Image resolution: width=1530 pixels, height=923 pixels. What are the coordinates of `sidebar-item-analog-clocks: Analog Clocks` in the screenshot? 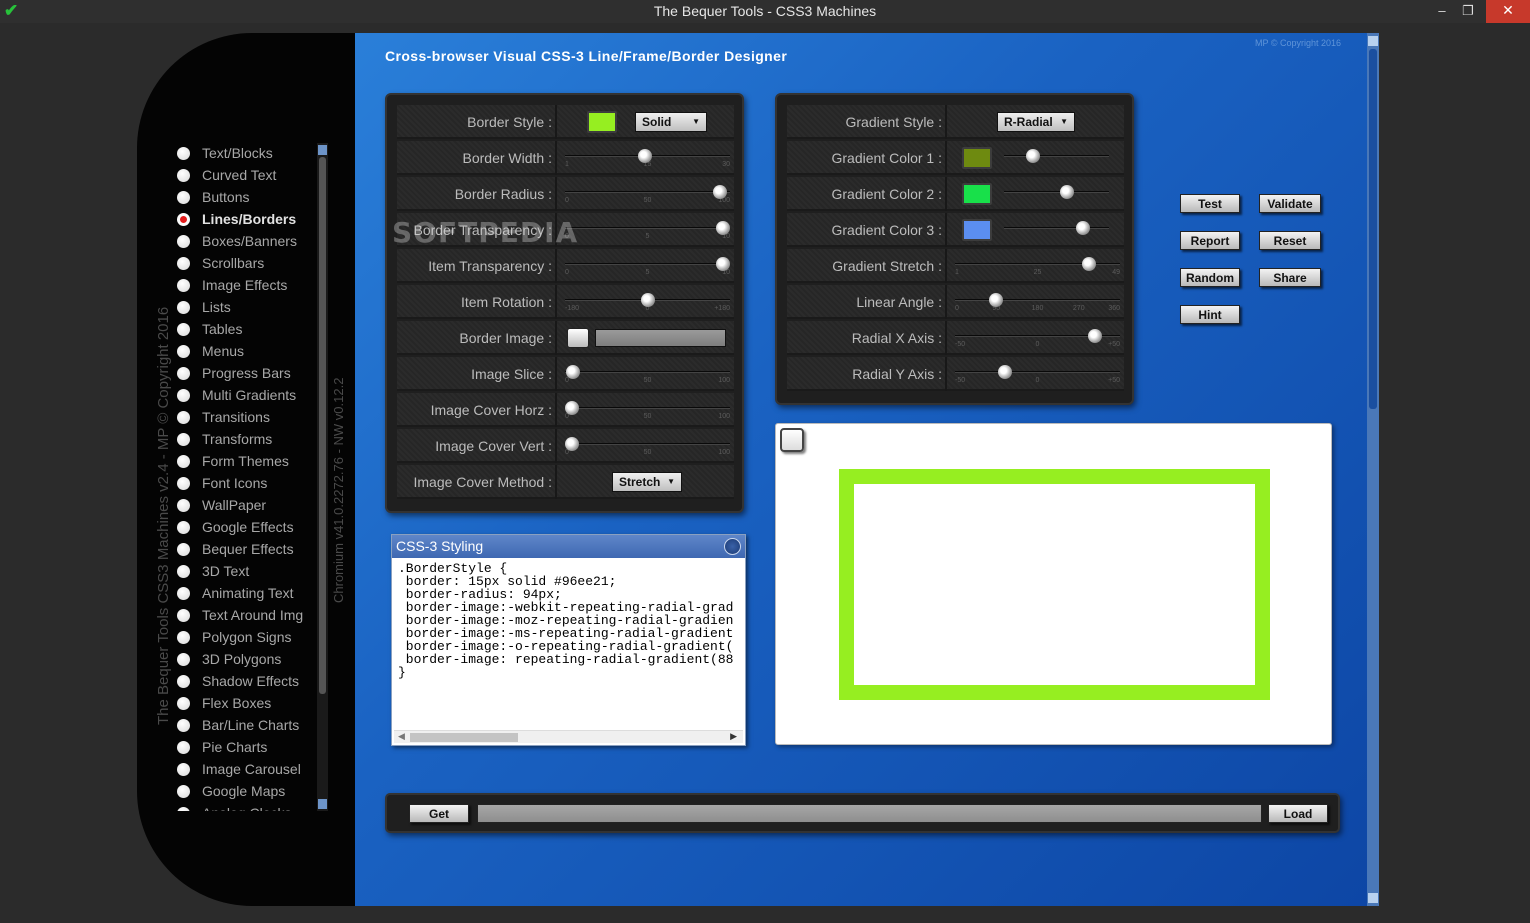 It's located at (244, 806).